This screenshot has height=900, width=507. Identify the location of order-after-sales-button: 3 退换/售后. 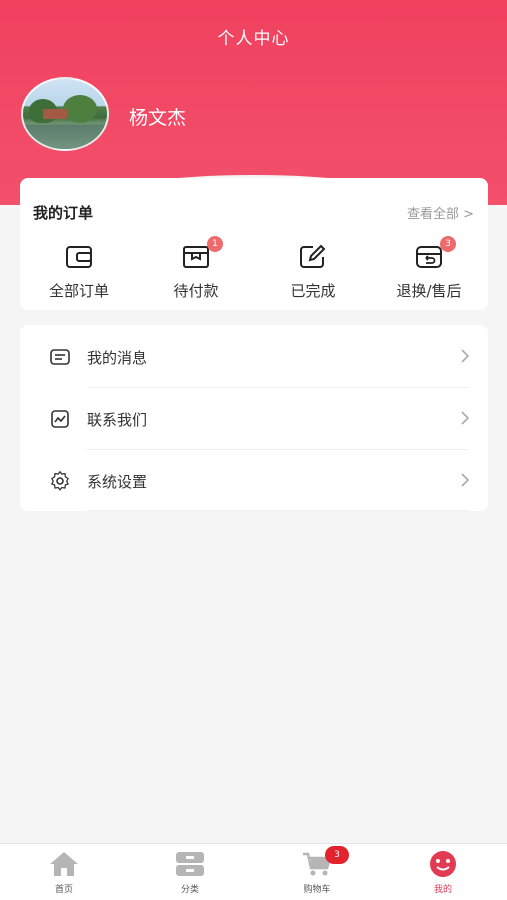
(429, 268).